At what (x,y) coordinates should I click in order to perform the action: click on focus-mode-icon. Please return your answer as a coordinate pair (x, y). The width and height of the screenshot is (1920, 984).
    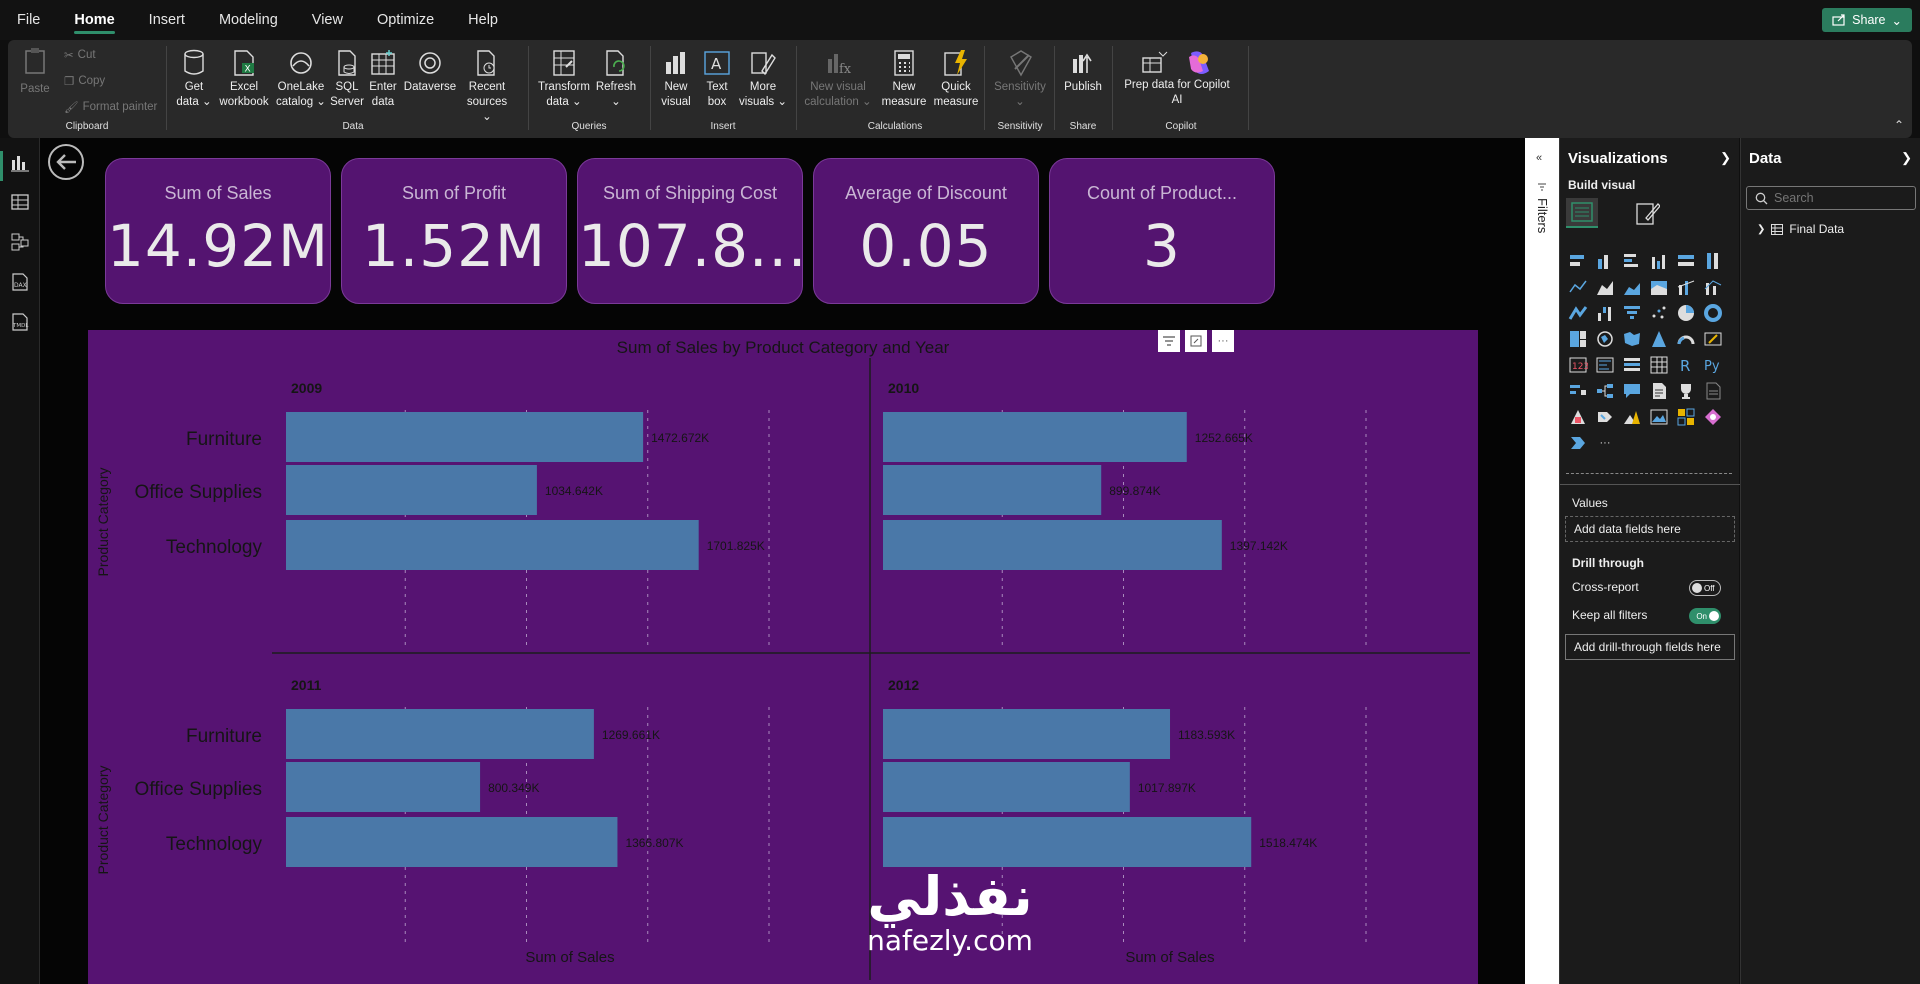
    Looking at the image, I should click on (1196, 341).